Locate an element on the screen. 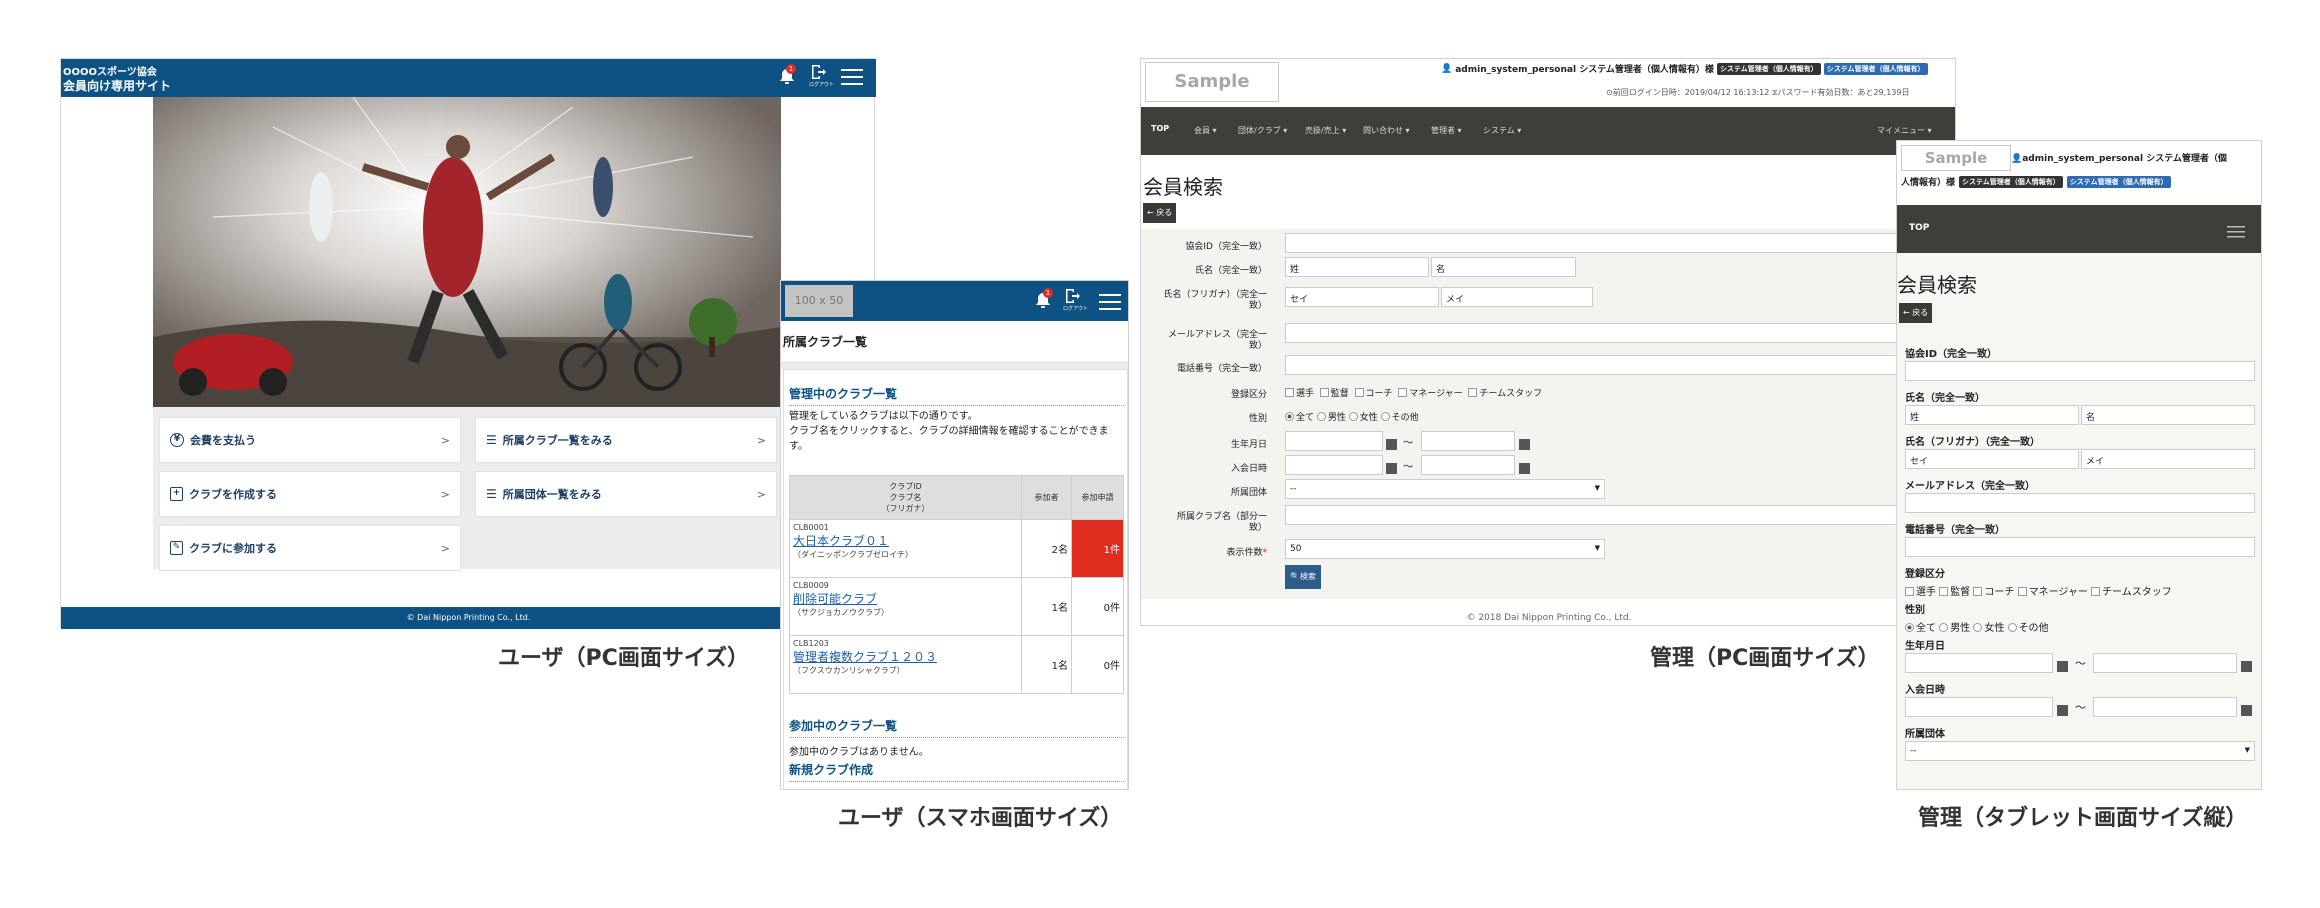  pay-fee-card: ¥ 会費を支払う > is located at coordinates (310, 440).